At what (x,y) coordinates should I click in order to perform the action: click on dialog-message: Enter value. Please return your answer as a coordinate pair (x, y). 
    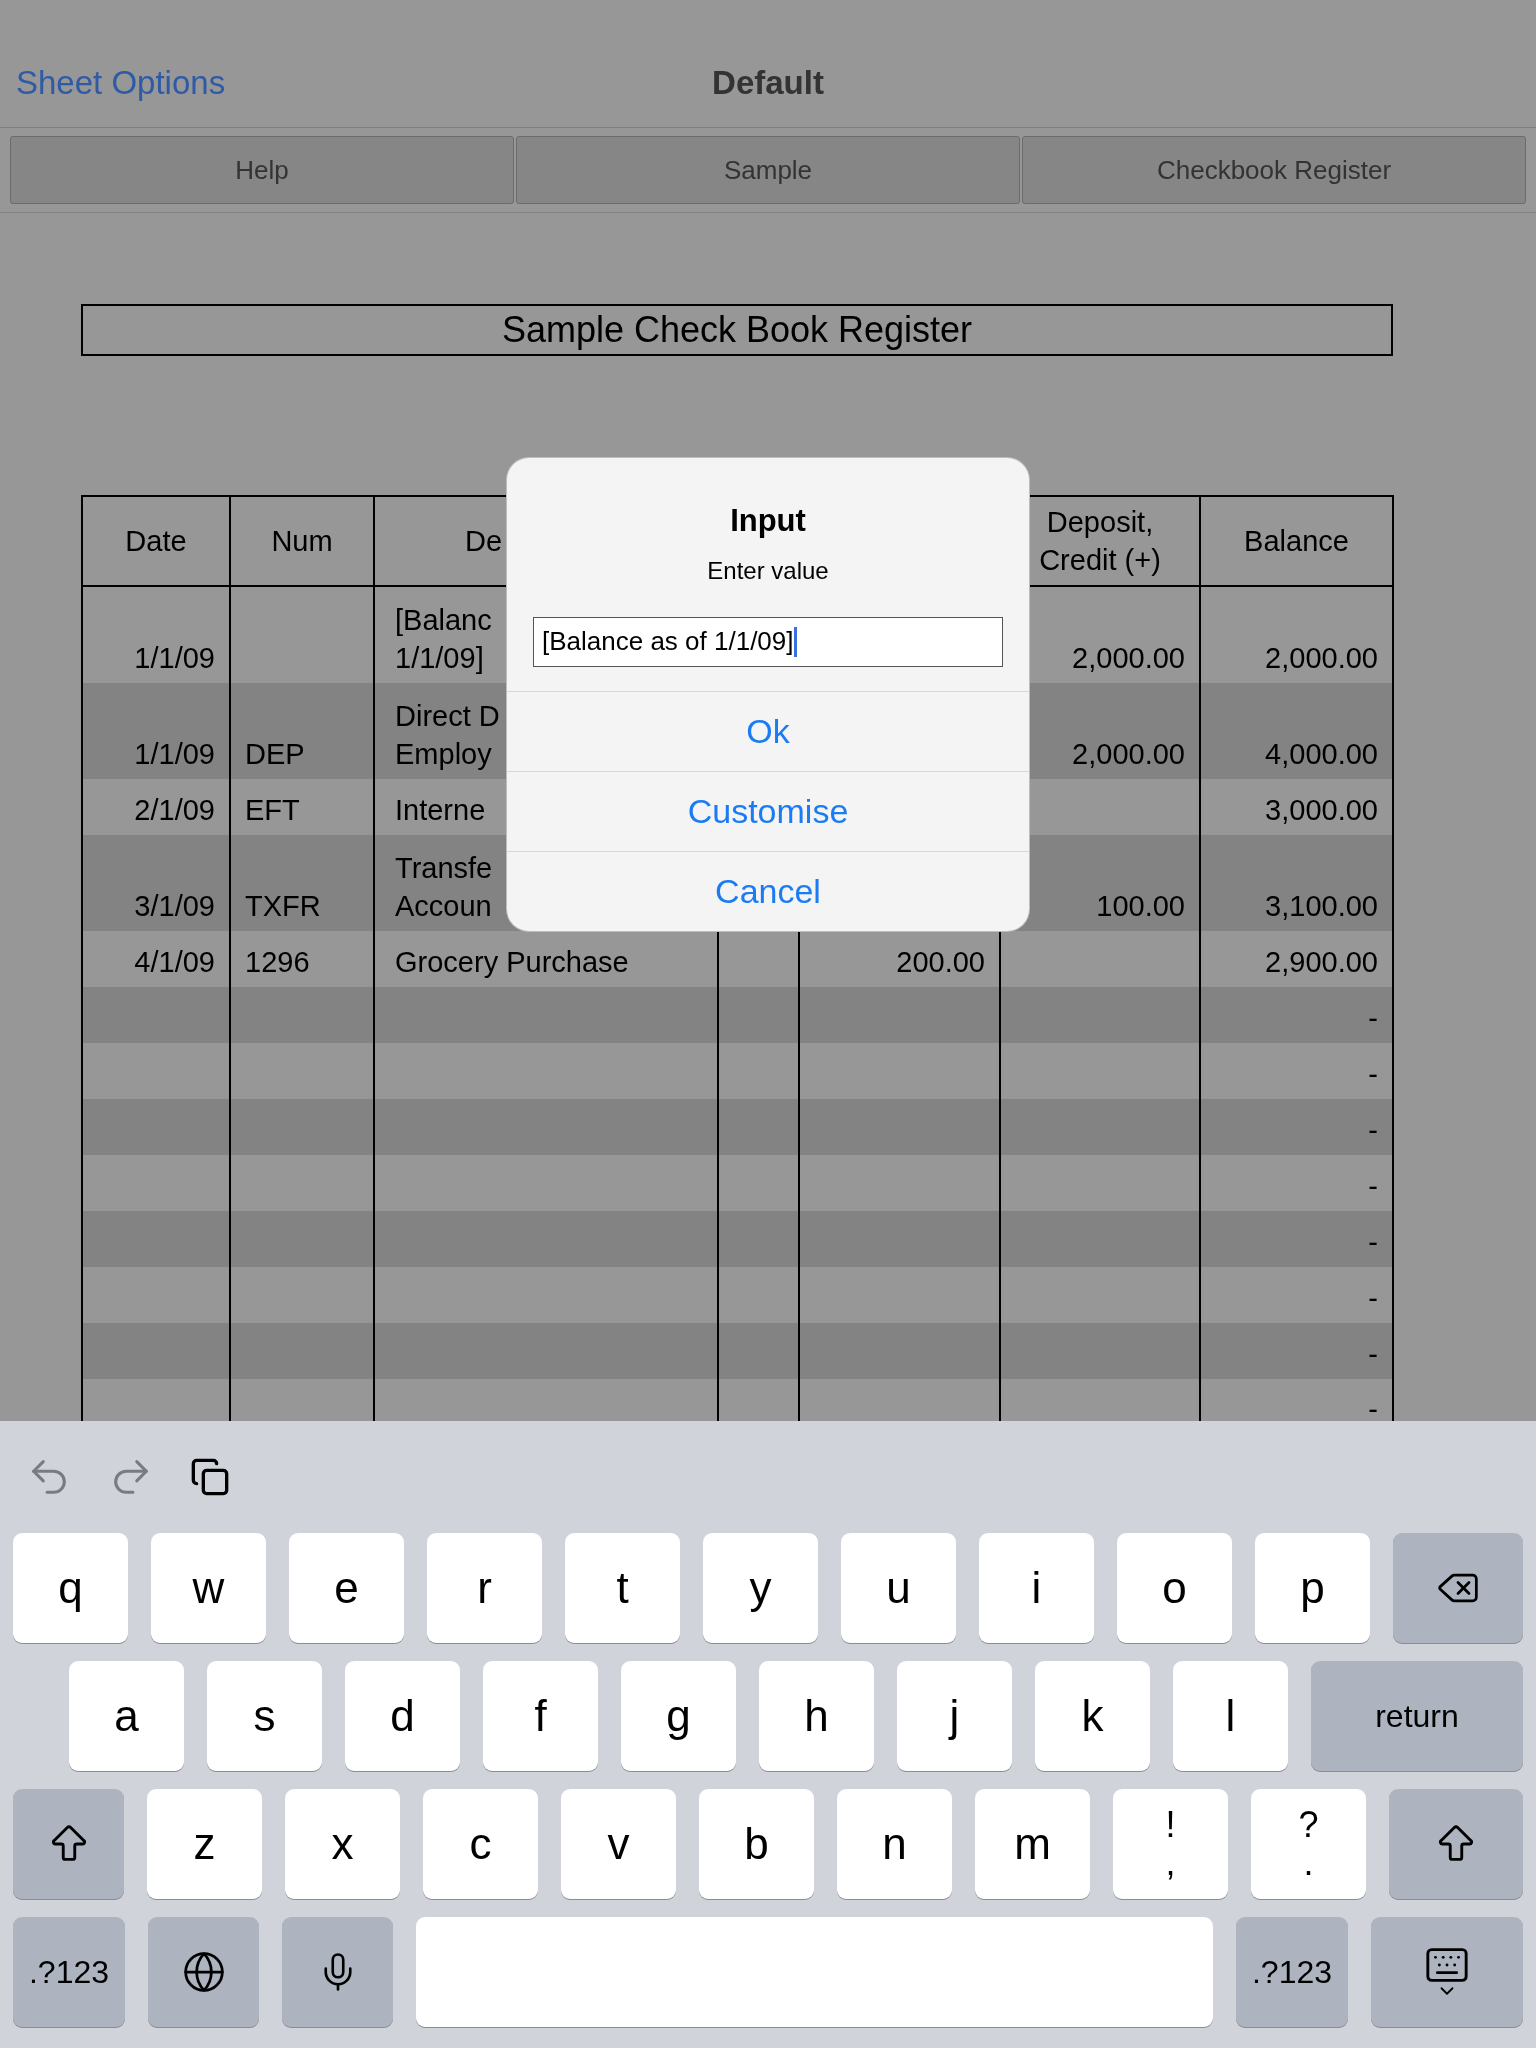
    Looking at the image, I should click on (768, 570).